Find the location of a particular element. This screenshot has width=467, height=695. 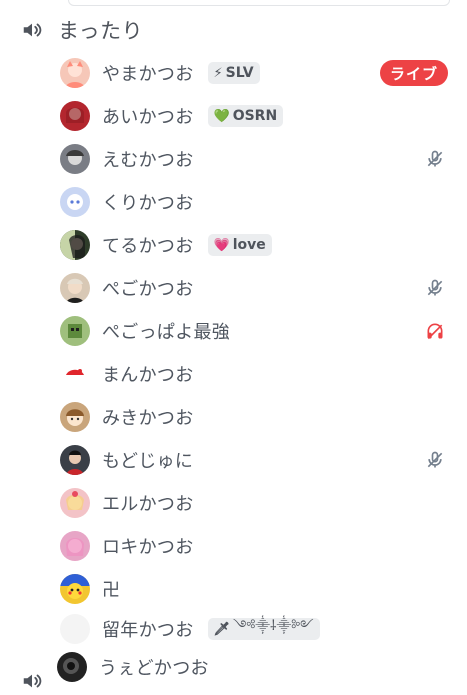

voice-user-row: ぺごっぱよ最強 is located at coordinates (260, 331).